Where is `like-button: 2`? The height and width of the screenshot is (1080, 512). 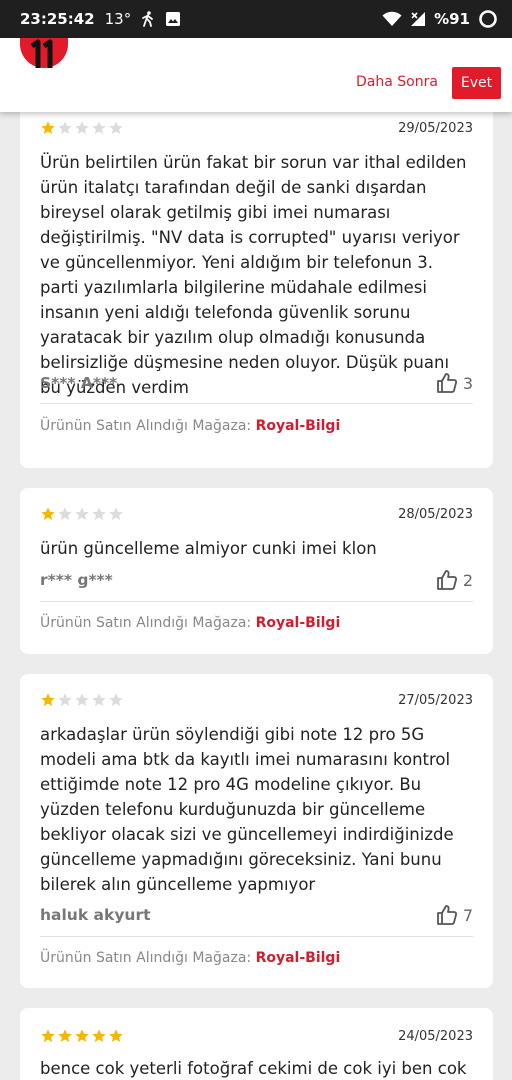 like-button: 2 is located at coordinates (454, 580).